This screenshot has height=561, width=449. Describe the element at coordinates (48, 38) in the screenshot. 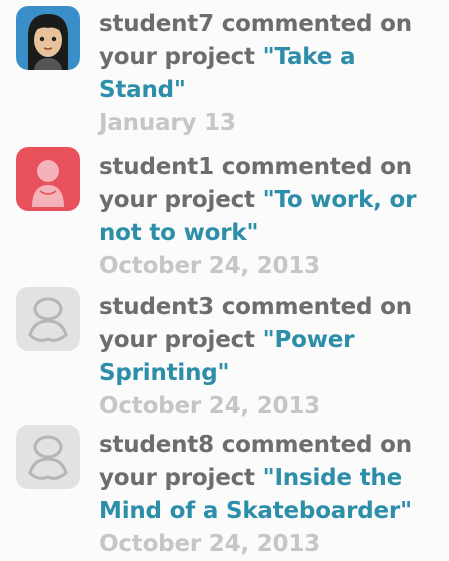

I see `girl-avatar-icon` at that location.